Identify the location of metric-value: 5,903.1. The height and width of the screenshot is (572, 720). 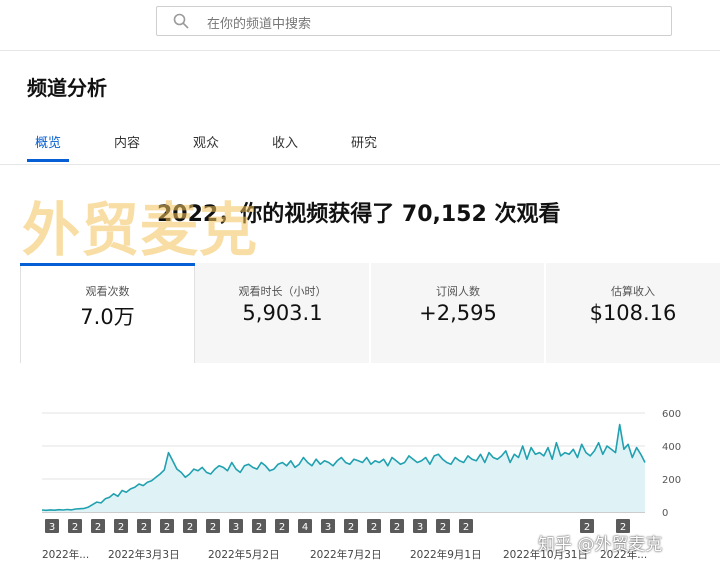
(282, 313).